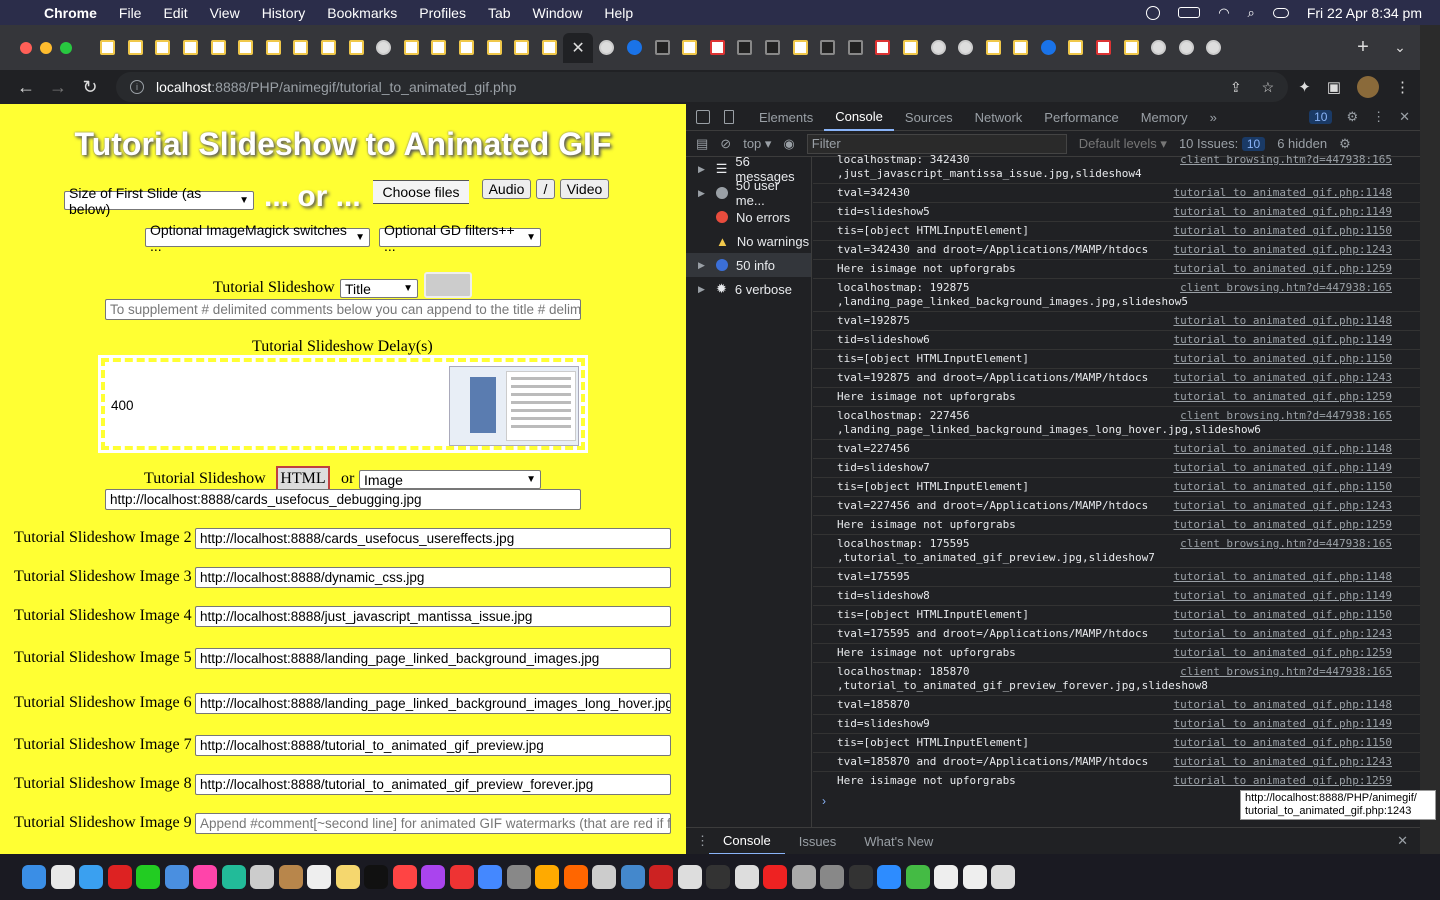 This screenshot has width=1440, height=900. I want to click on new-tab-button: +, so click(1363, 47).